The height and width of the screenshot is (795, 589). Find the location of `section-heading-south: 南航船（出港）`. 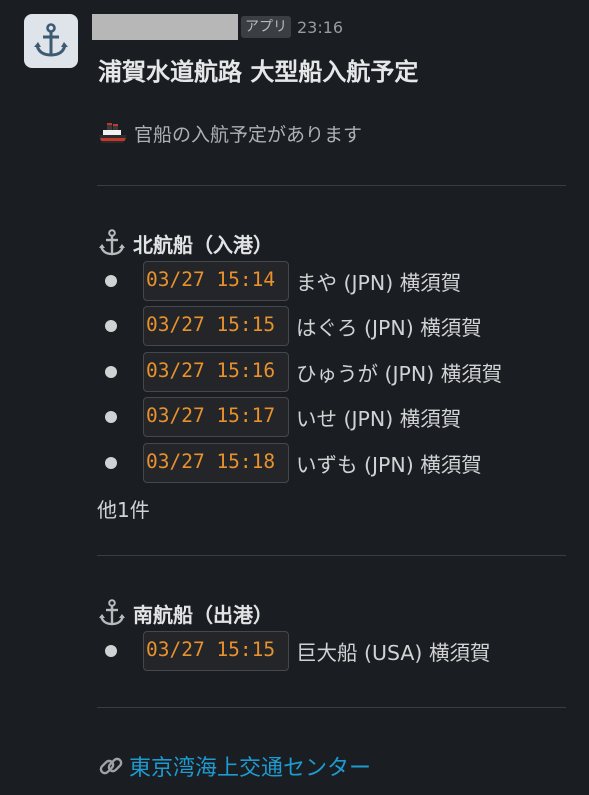

section-heading-south: 南航船（出港） is located at coordinates (185, 613).